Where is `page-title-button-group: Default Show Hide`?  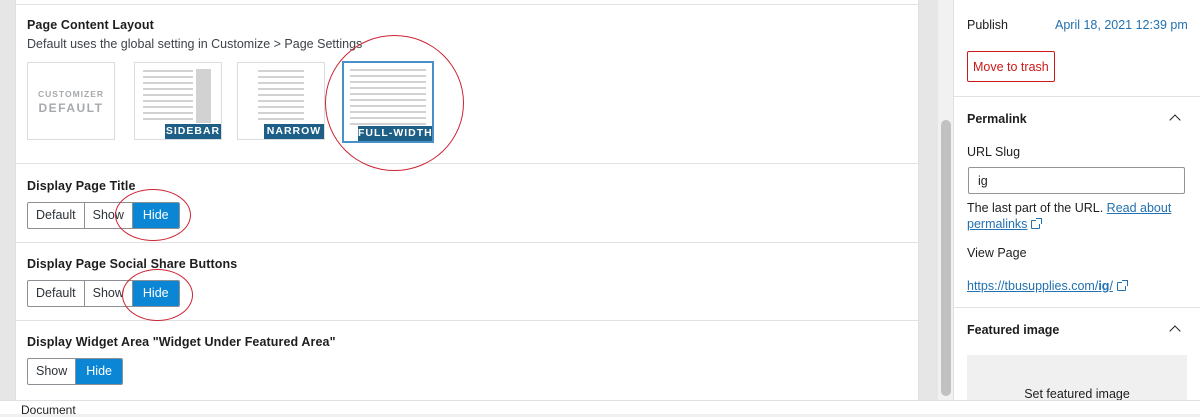
page-title-button-group: Default Show Hide is located at coordinates (103, 215).